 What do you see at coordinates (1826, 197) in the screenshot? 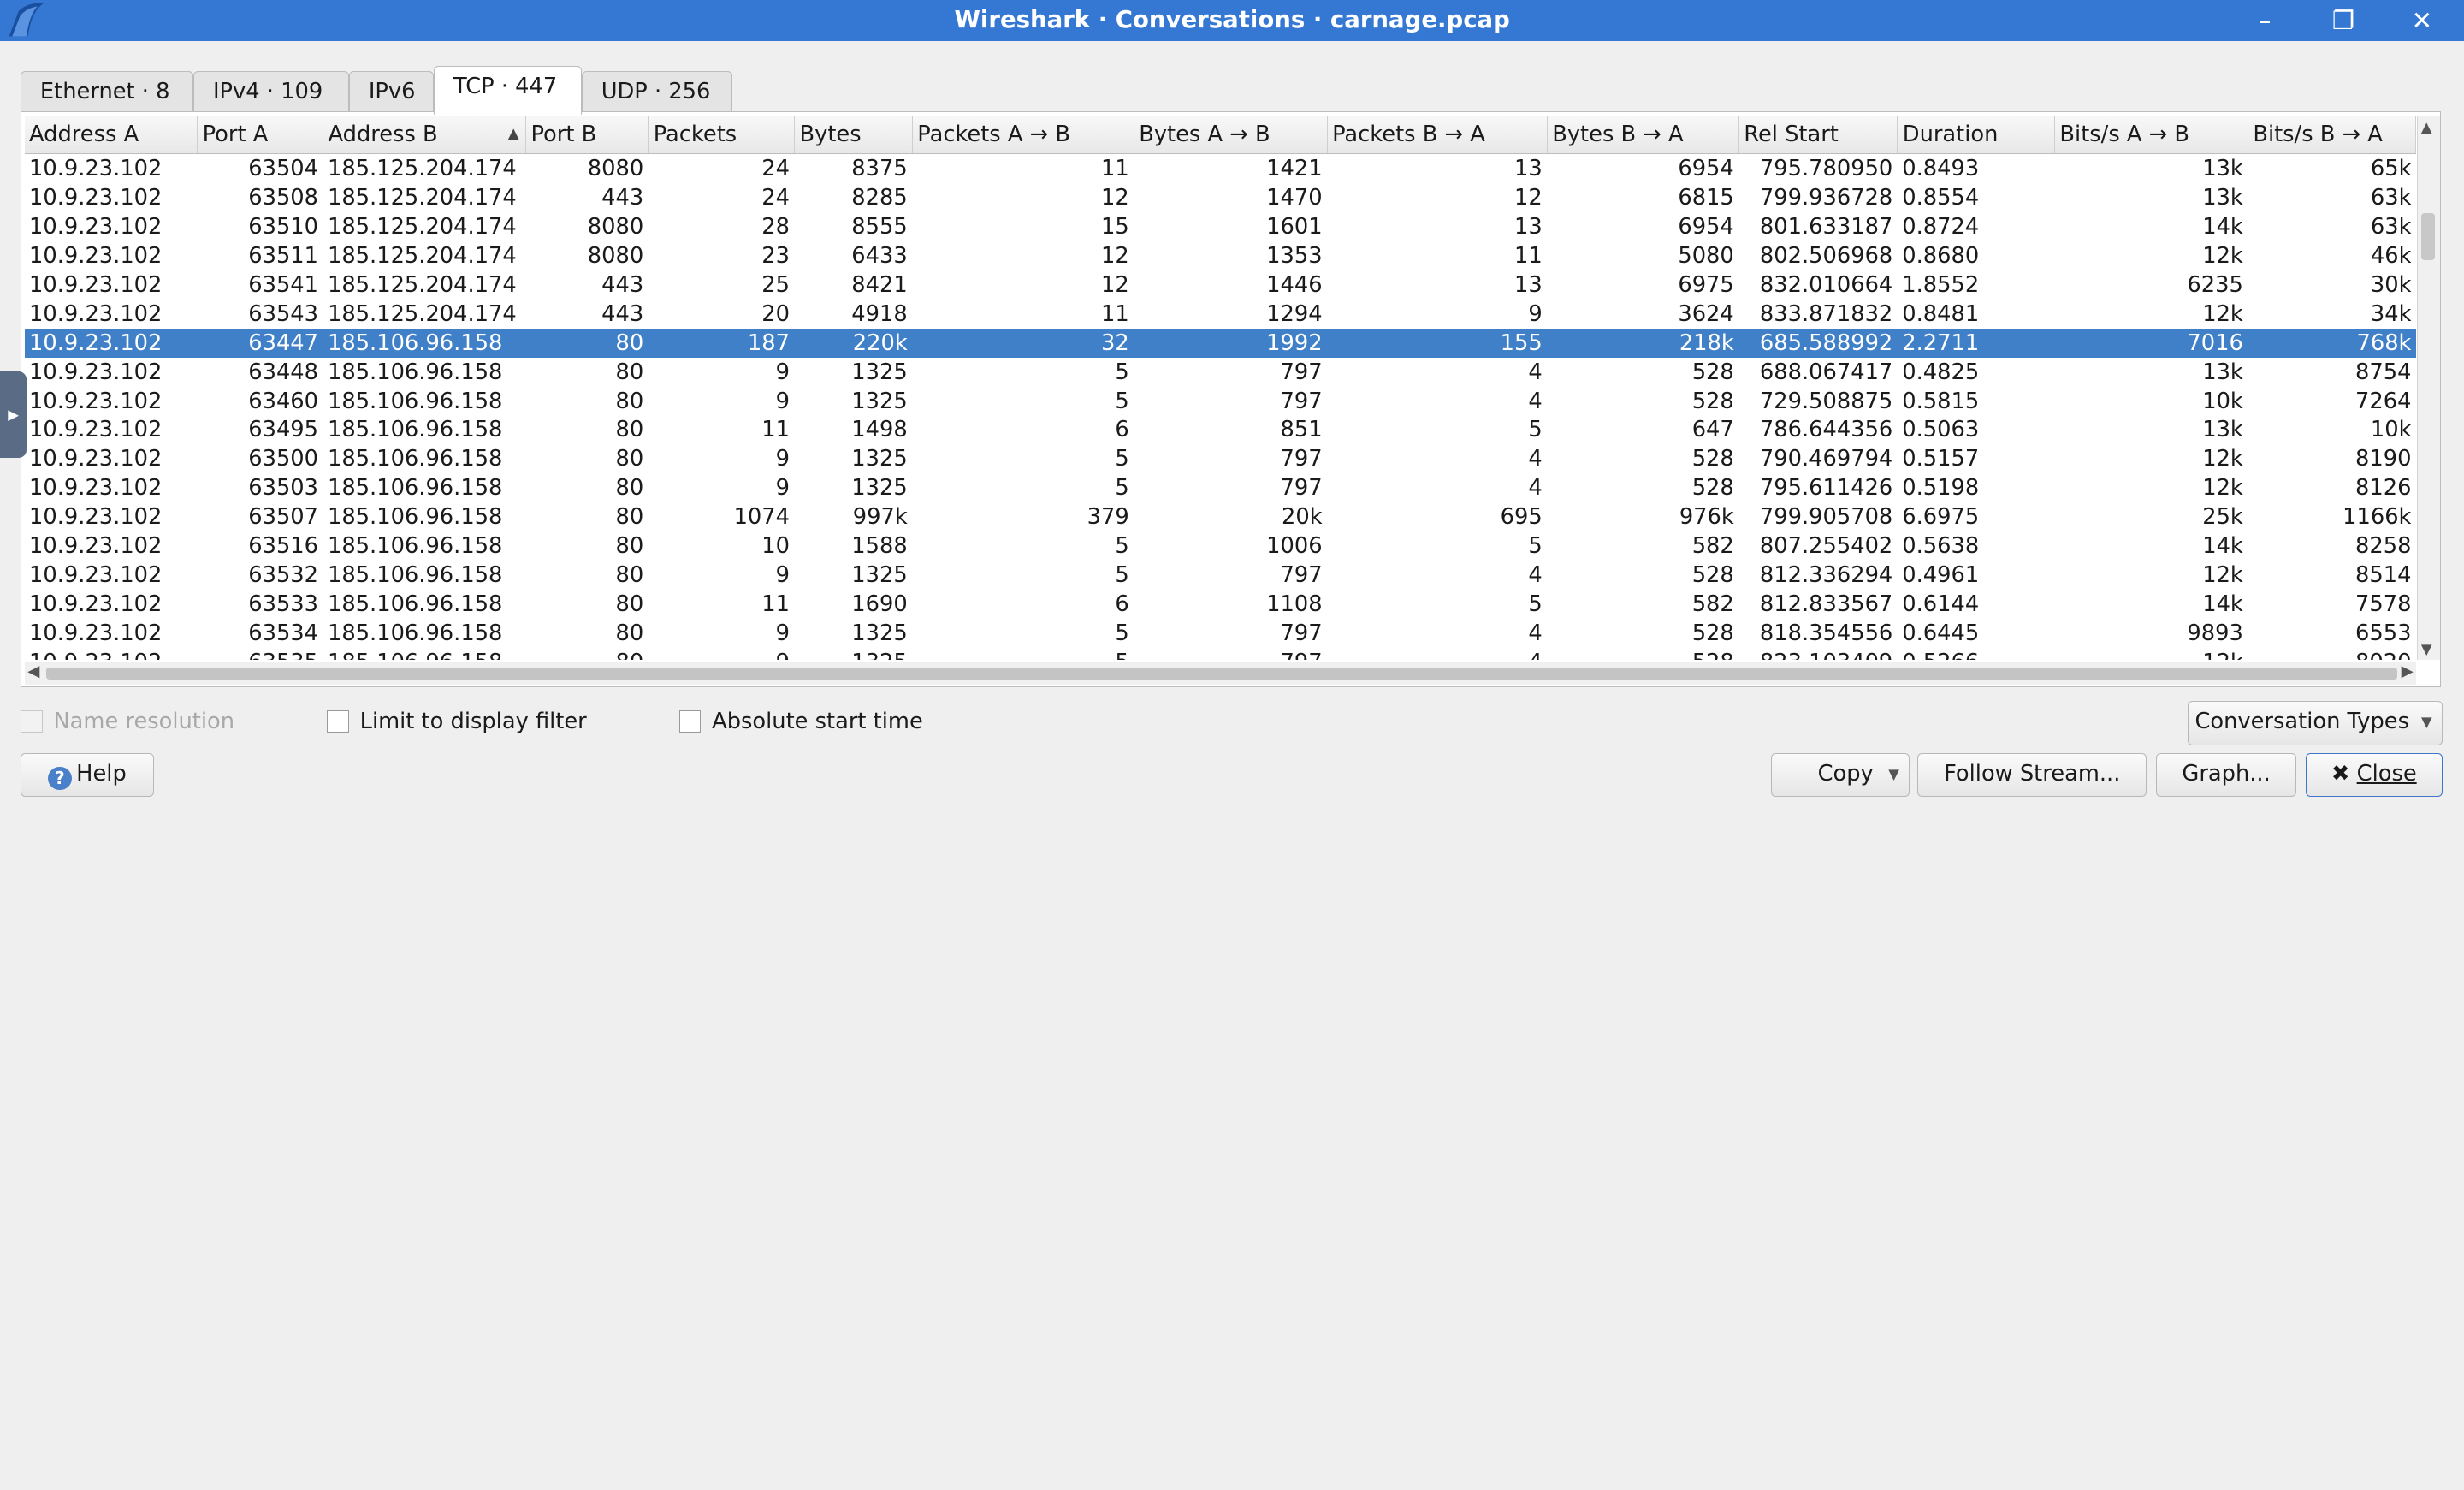
I see `table-cell: 799.936728` at bounding box center [1826, 197].